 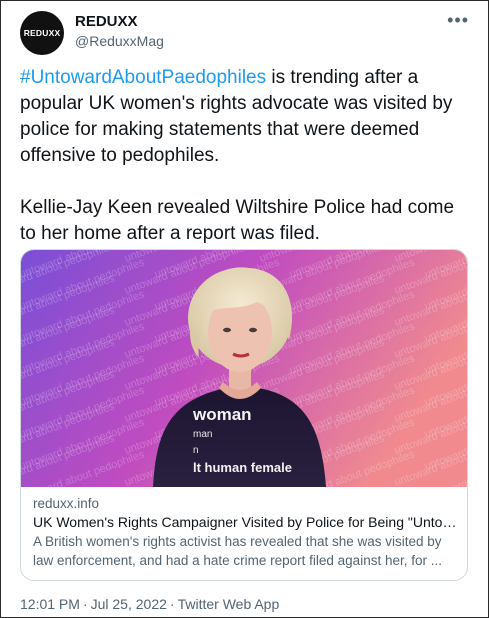 I want to click on tweet-time: 12:01 PM, so click(x=50, y=604).